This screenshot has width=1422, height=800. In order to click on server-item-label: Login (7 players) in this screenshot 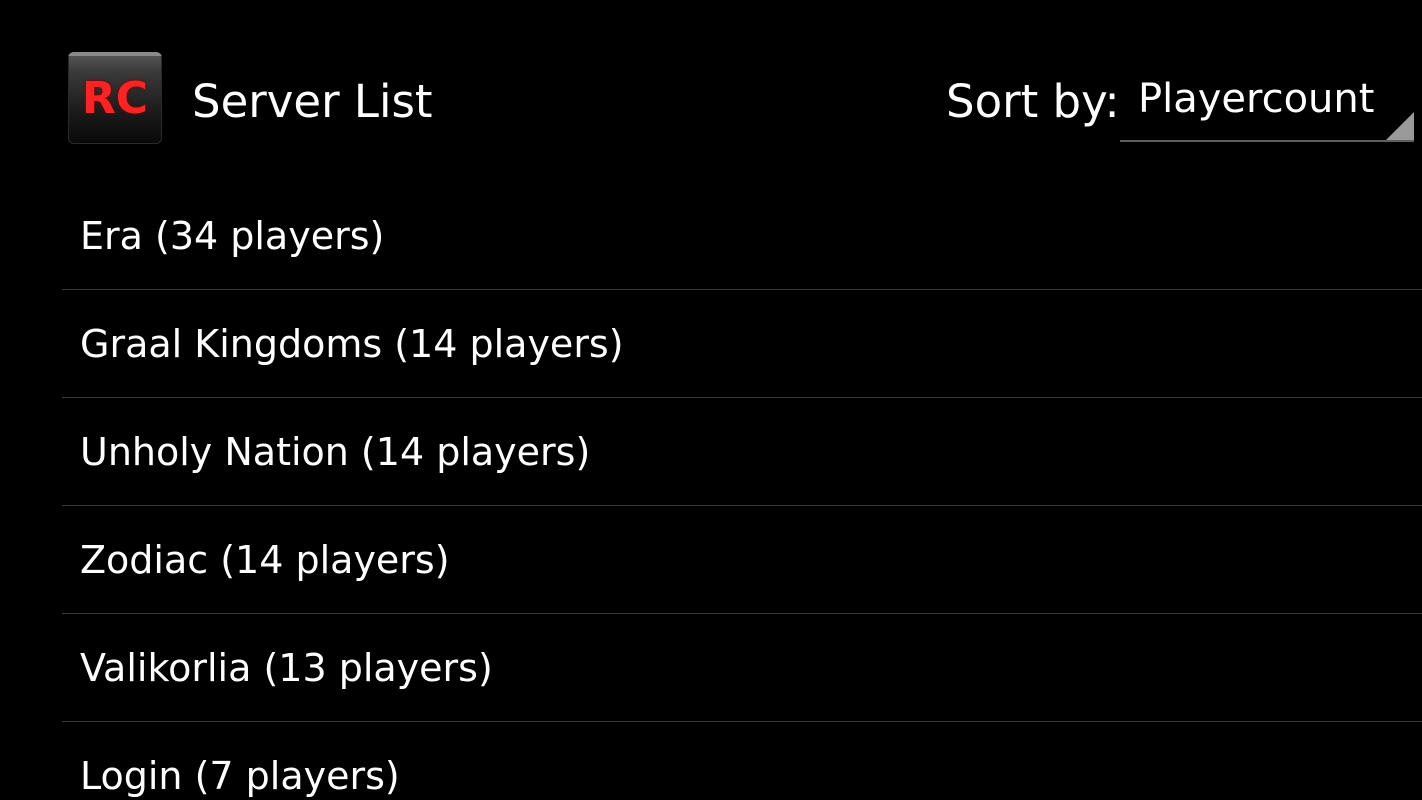, I will do `click(240, 776)`.